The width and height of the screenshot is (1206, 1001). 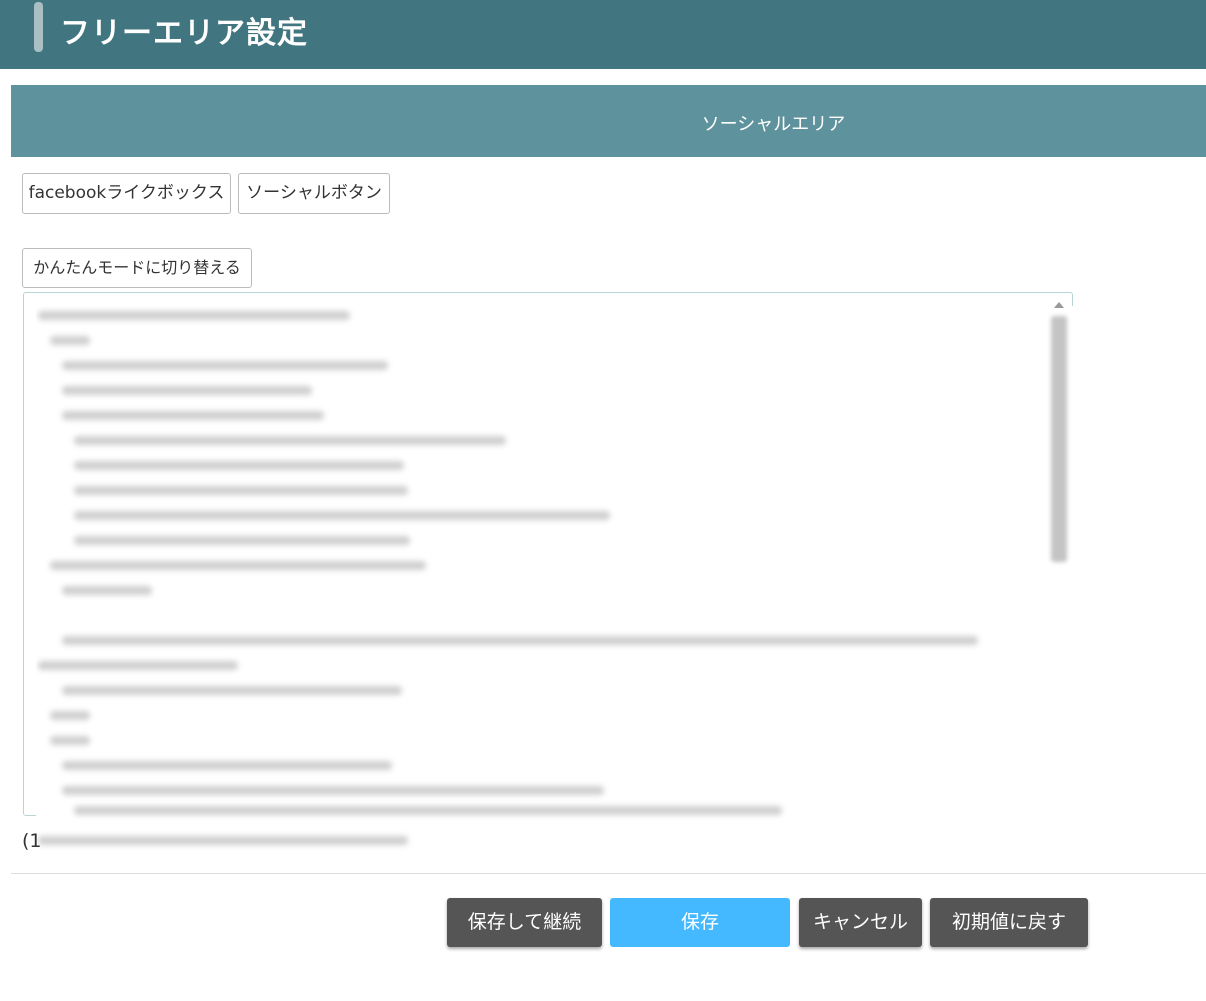 What do you see at coordinates (1059, 305) in the screenshot?
I see `scroll-up-arrow-icon` at bounding box center [1059, 305].